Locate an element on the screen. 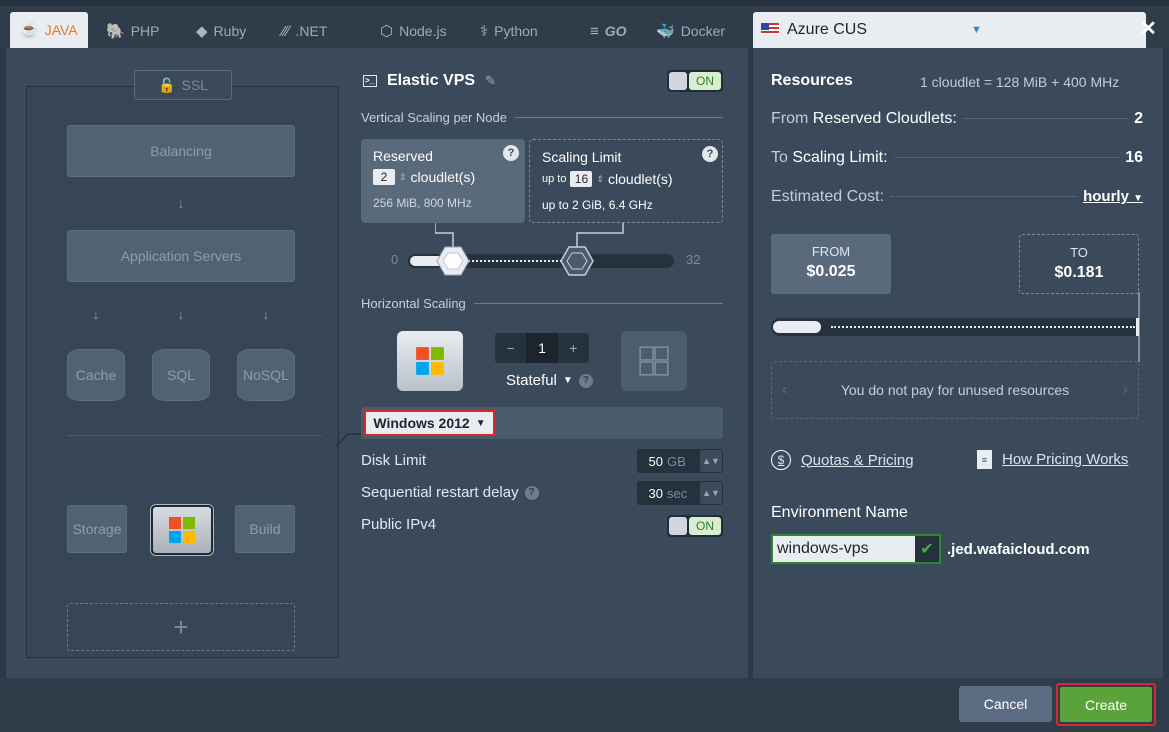 The height and width of the screenshot is (732, 1169). tab-java: ☕ JAVA is located at coordinates (49, 30).